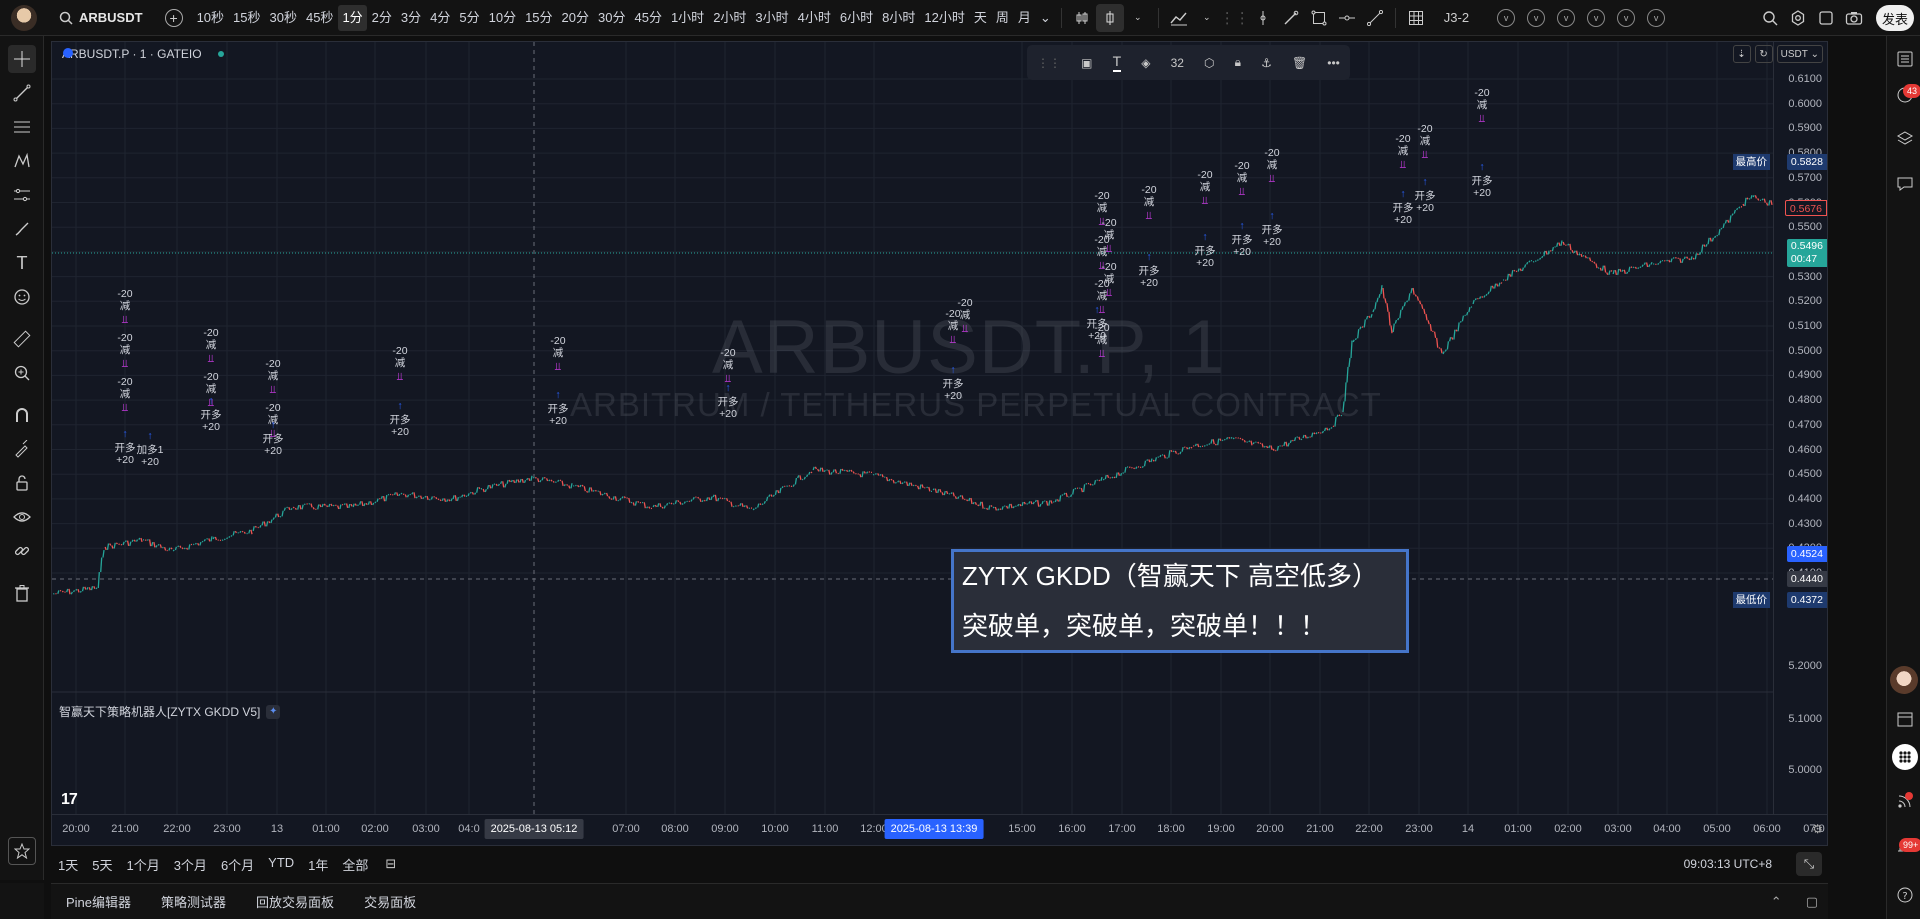  Describe the element at coordinates (68, 864) in the screenshot. I see `range-button: 1天` at that location.